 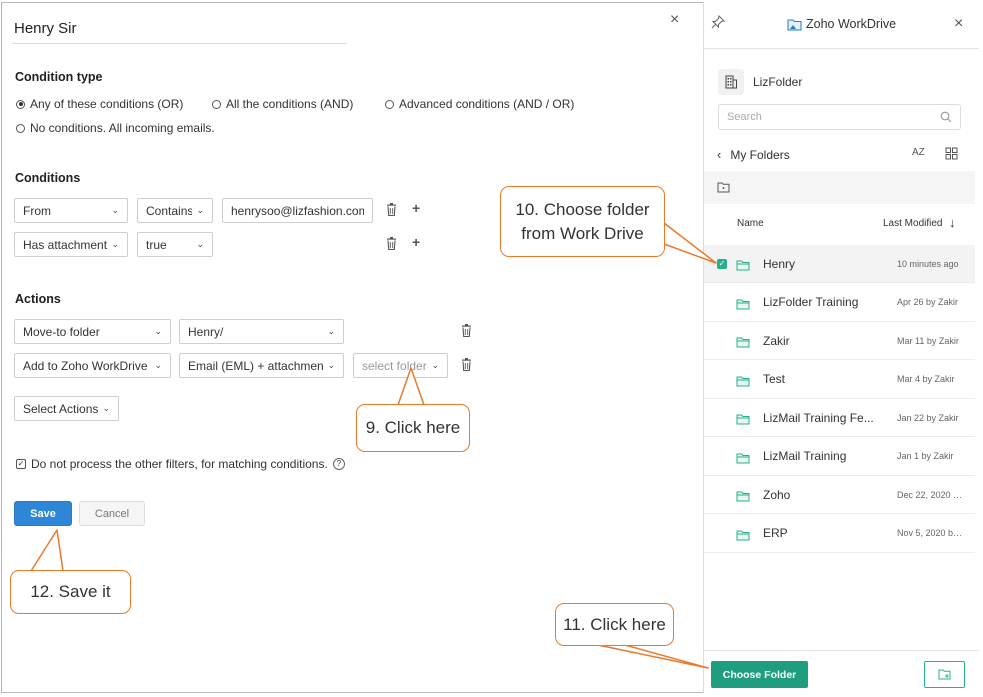 I want to click on callout-text: 10. Choose folder, so click(x=582, y=209).